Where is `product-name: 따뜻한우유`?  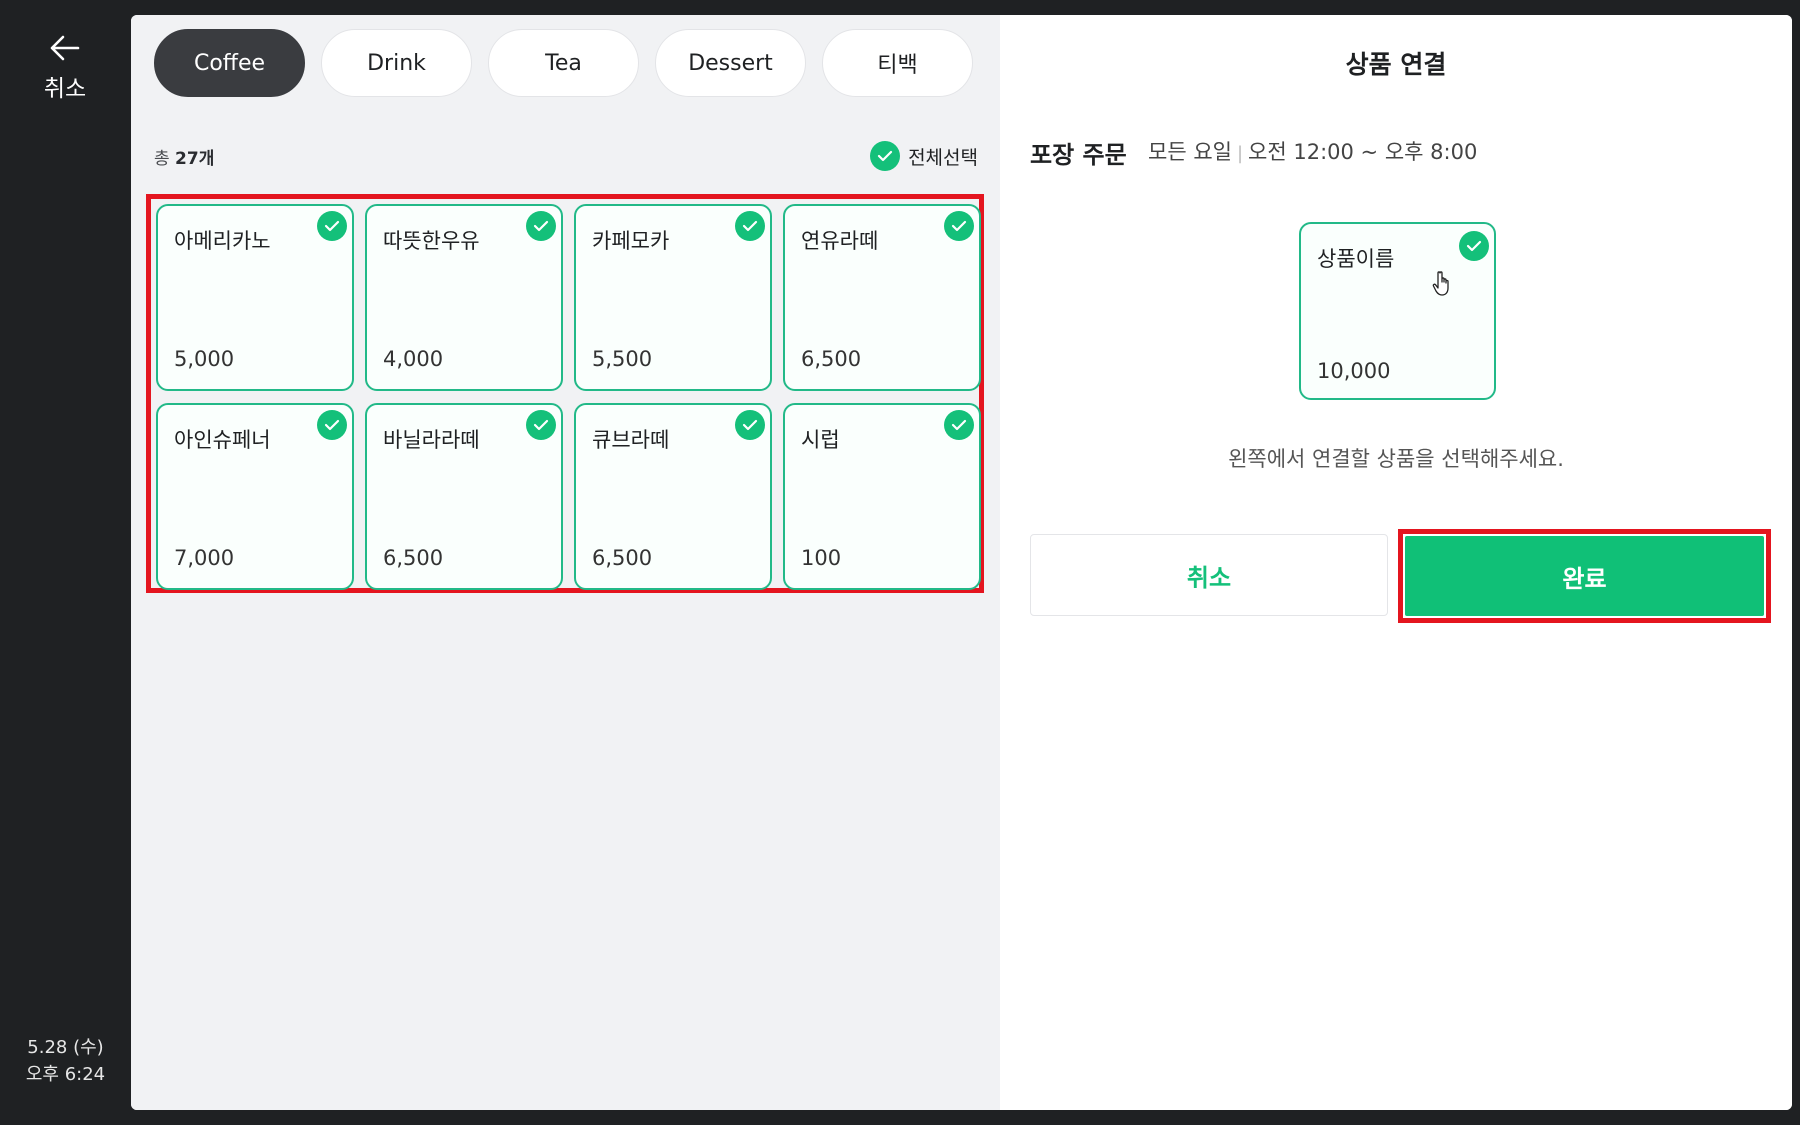
product-name: 따뜻한우유 is located at coordinates (431, 241).